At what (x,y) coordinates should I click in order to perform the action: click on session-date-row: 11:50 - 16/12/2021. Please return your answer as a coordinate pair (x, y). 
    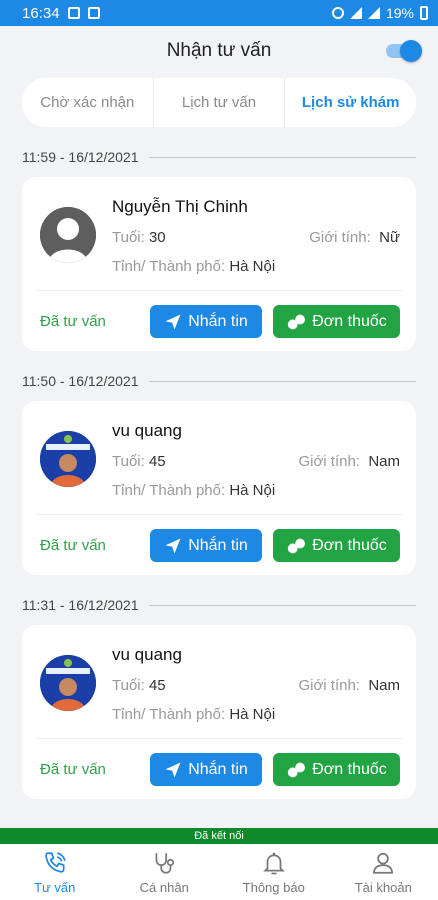
    Looking at the image, I should click on (219, 381).